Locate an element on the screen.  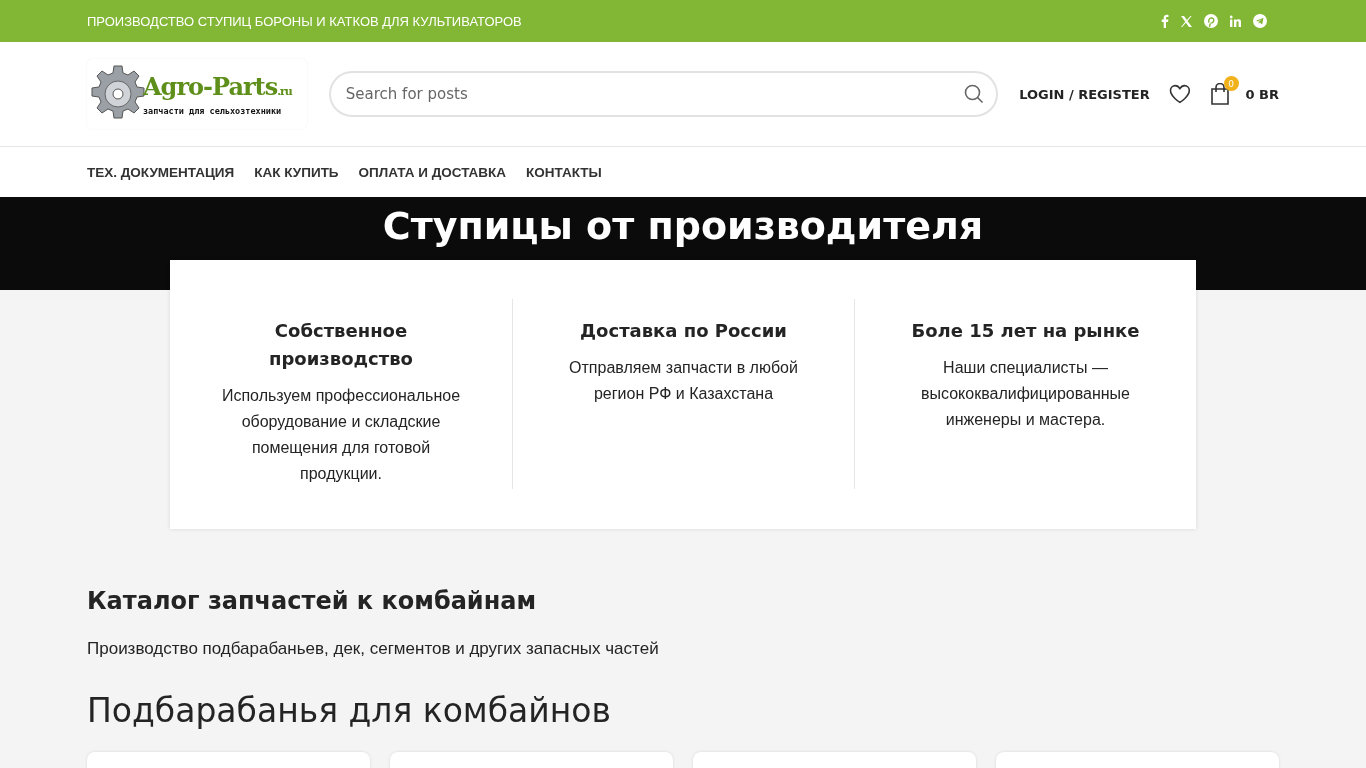
search-field: Search for posts is located at coordinates (663, 94).